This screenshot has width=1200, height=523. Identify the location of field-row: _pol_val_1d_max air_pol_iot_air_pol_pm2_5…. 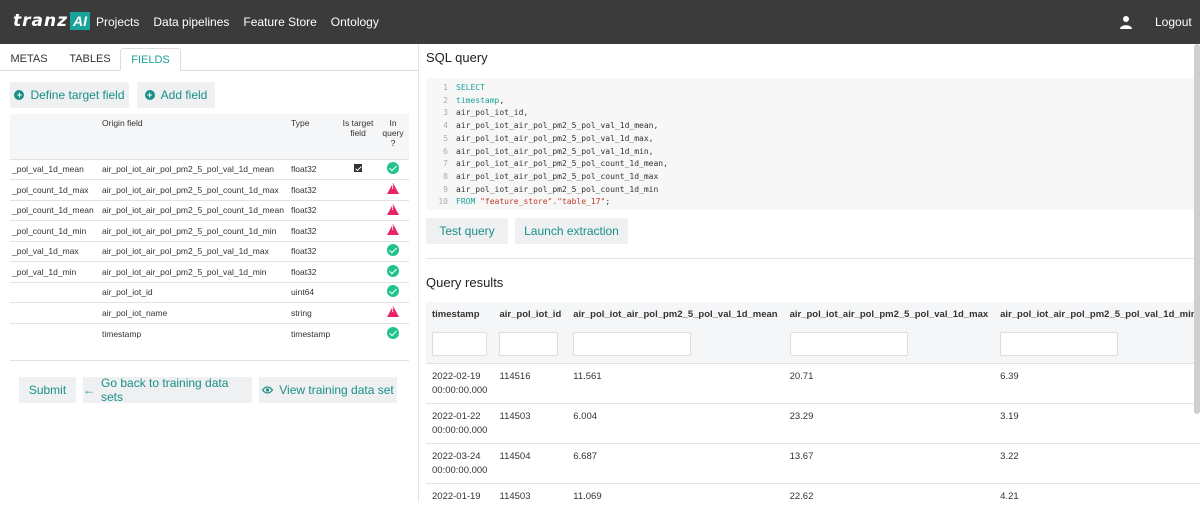
(209, 251).